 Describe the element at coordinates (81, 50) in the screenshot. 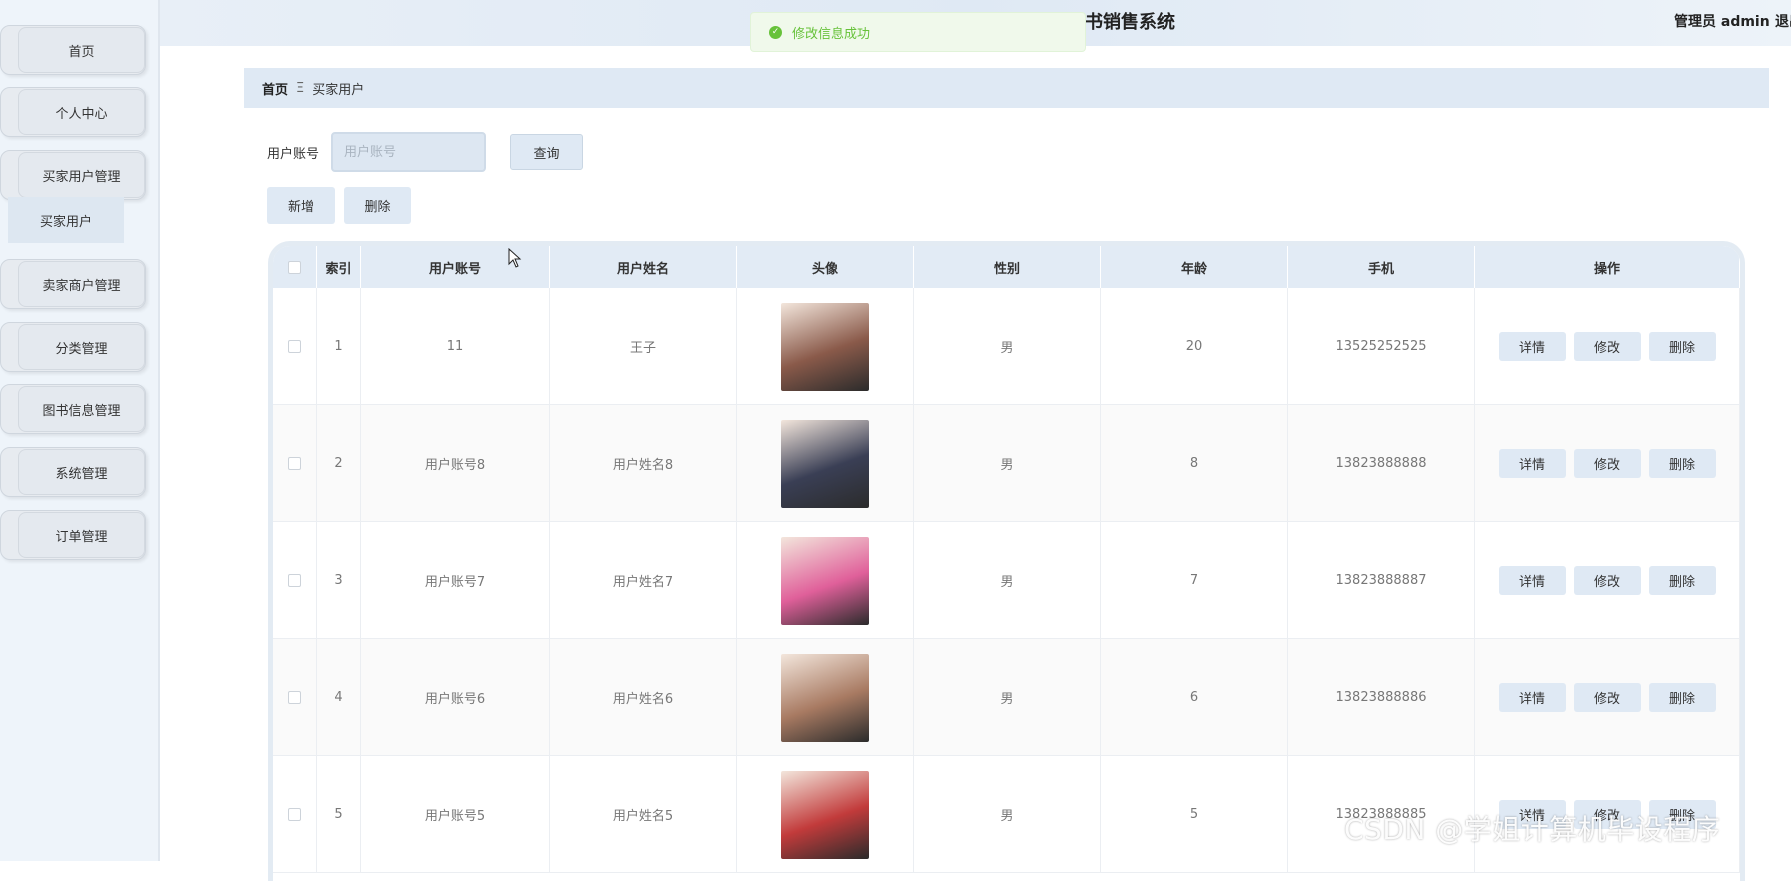

I see `sidebar-item-label: 首页` at that location.